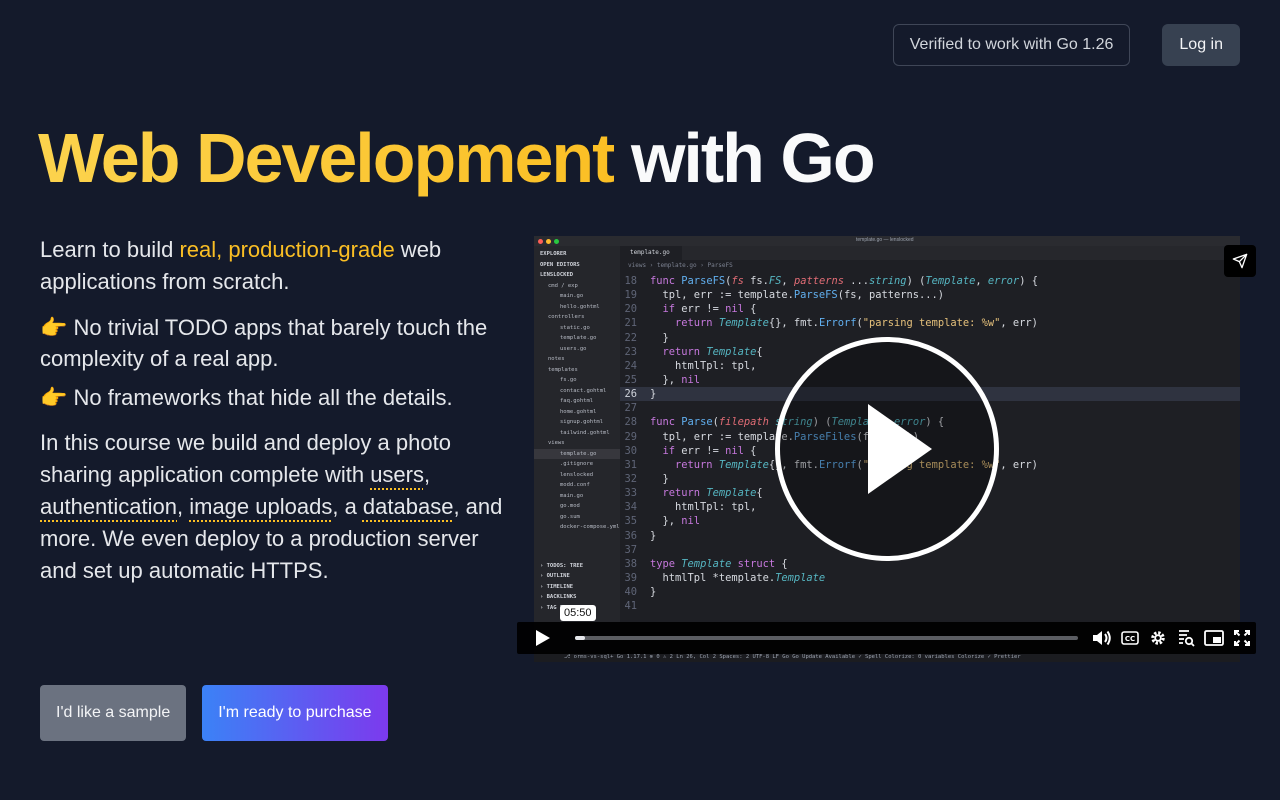 The image size is (1280, 800). I want to click on minimize-dot-icon, so click(548, 241).